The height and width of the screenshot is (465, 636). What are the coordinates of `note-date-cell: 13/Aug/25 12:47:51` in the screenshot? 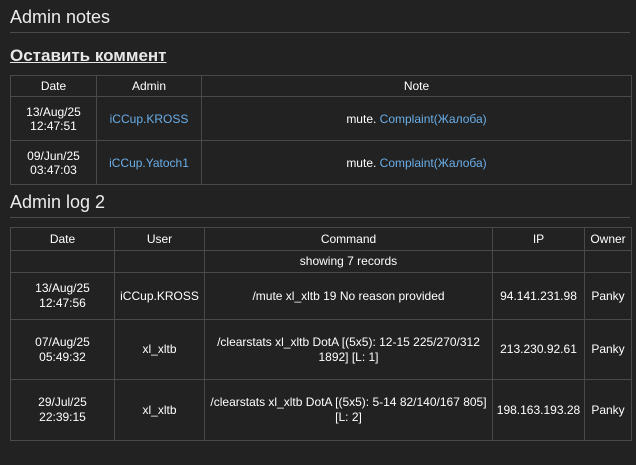 It's located at (53, 118).